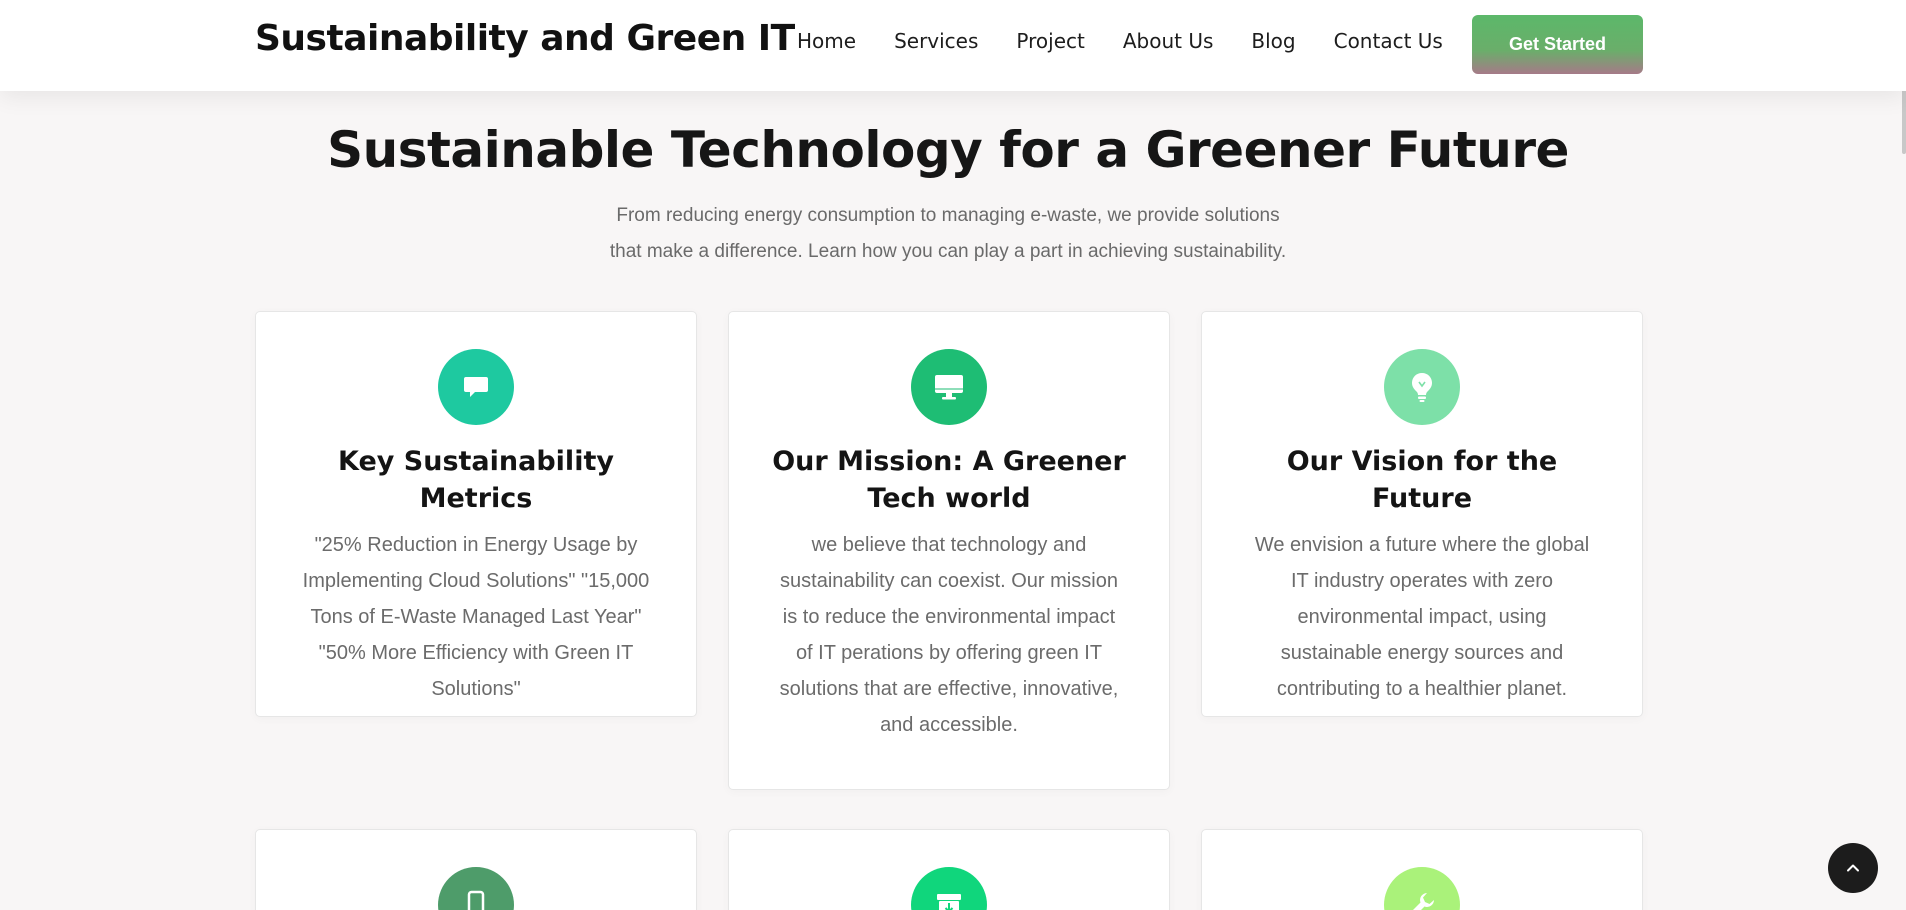 Image resolution: width=1906 pixels, height=910 pixels. Describe the element at coordinates (1422, 387) in the screenshot. I see `lightbulb-icon` at that location.